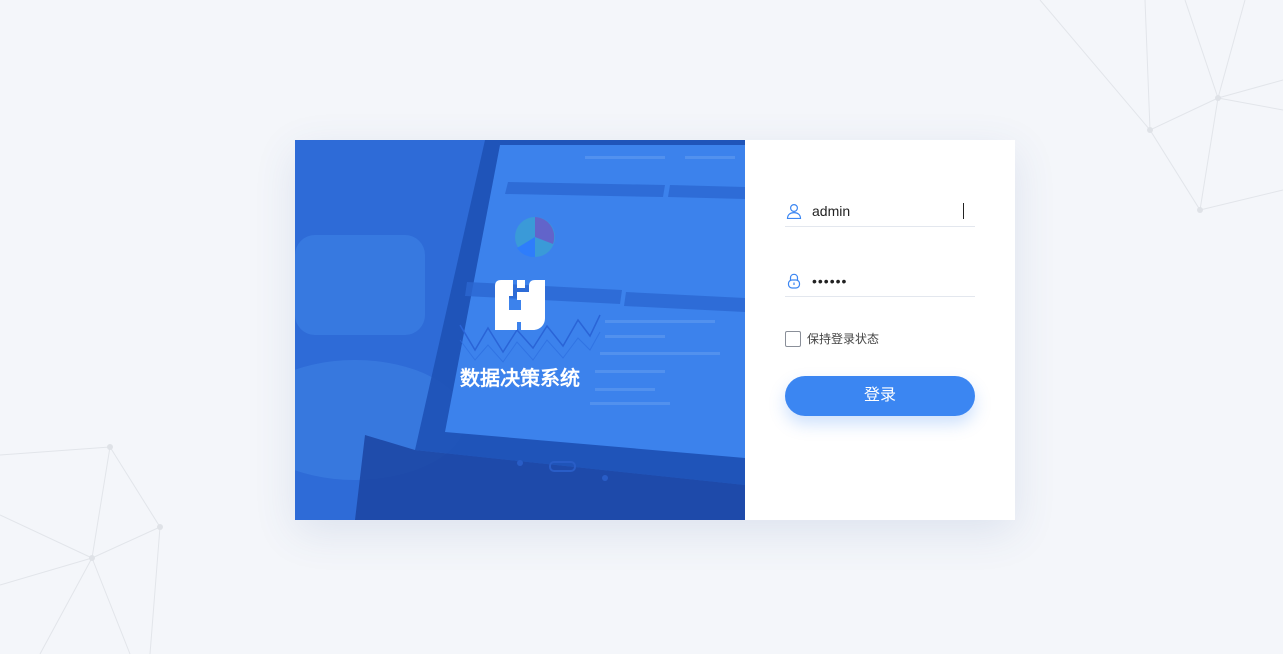  I want to click on user-icon, so click(794, 211).